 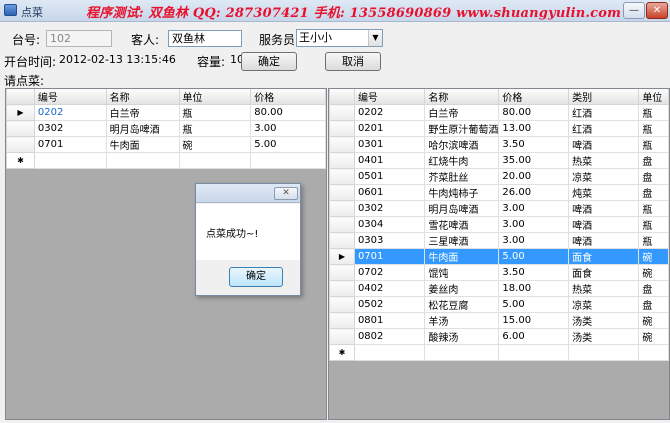 I want to click on cell-code: 0501, so click(x=389, y=176).